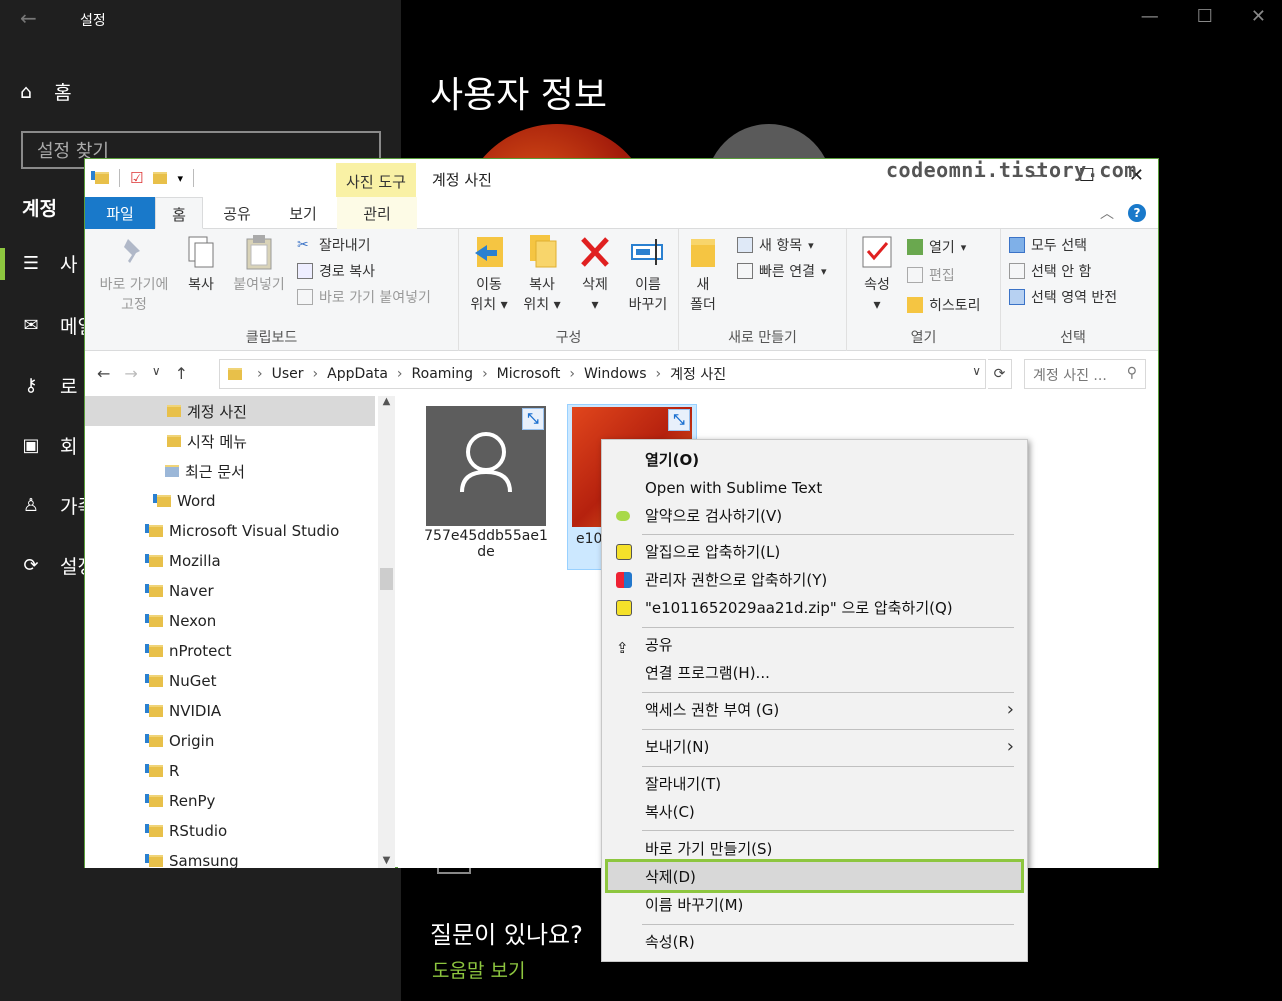 The height and width of the screenshot is (1001, 1282). Describe the element at coordinates (1107, 213) in the screenshot. I see `chevron-up-icon: ︿` at that location.